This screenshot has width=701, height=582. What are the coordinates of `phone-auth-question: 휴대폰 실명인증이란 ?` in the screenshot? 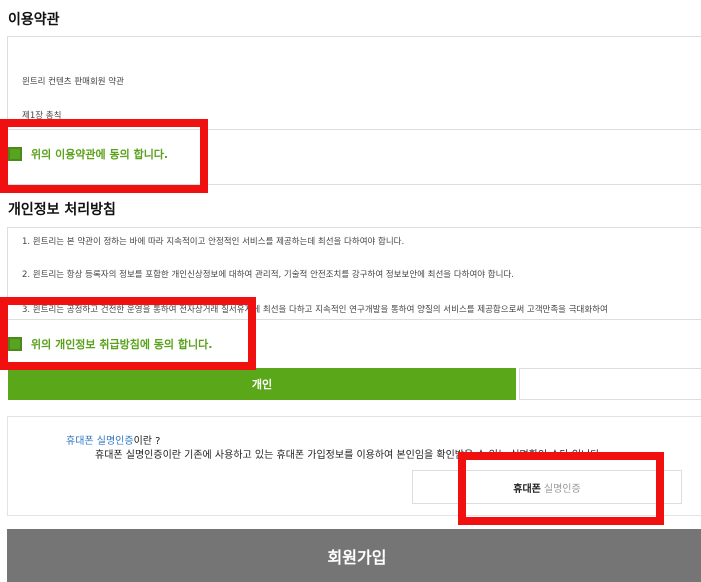 It's located at (113, 439).